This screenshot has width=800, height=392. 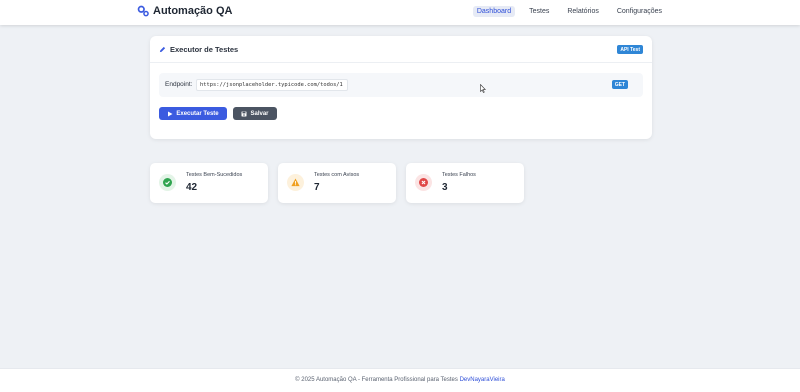 What do you see at coordinates (162, 49) in the screenshot?
I see `pencil-icon` at bounding box center [162, 49].